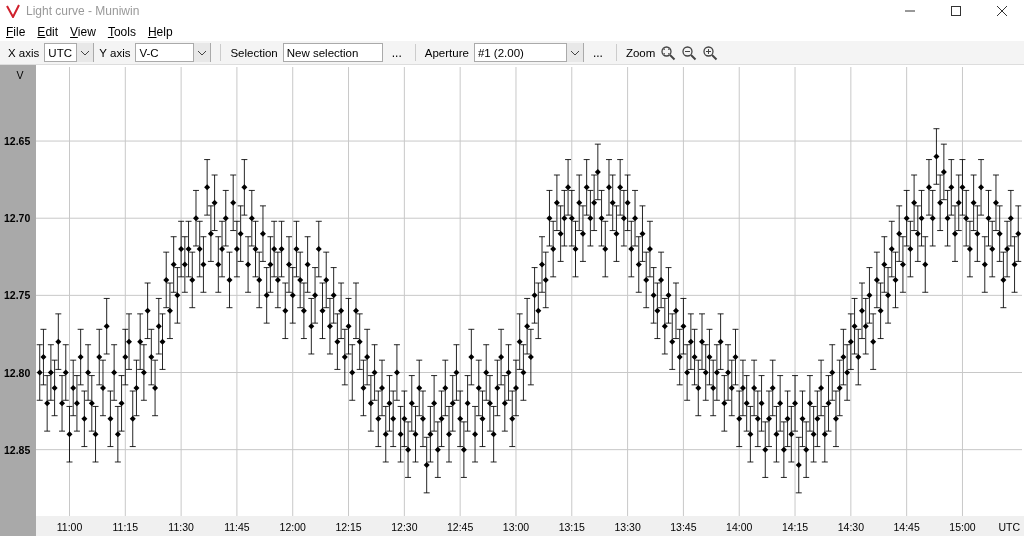 The height and width of the screenshot is (536, 1024). Describe the element at coordinates (16, 31) in the screenshot. I see `menu-item: File` at that location.